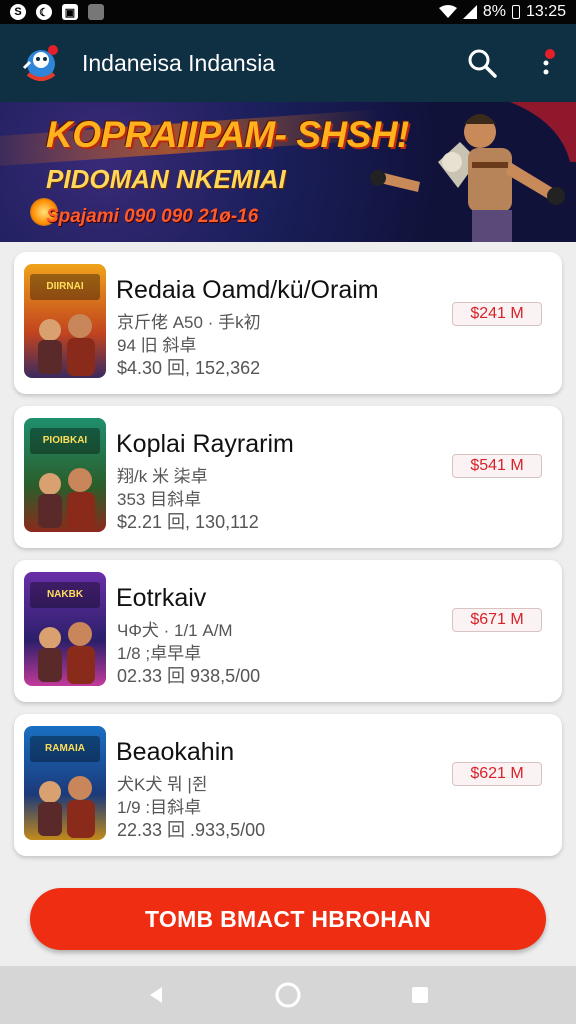 Image resolution: width=576 pixels, height=1024 pixels. Describe the element at coordinates (161, 598) in the screenshot. I see `game-name: Eotrkaiv` at that location.